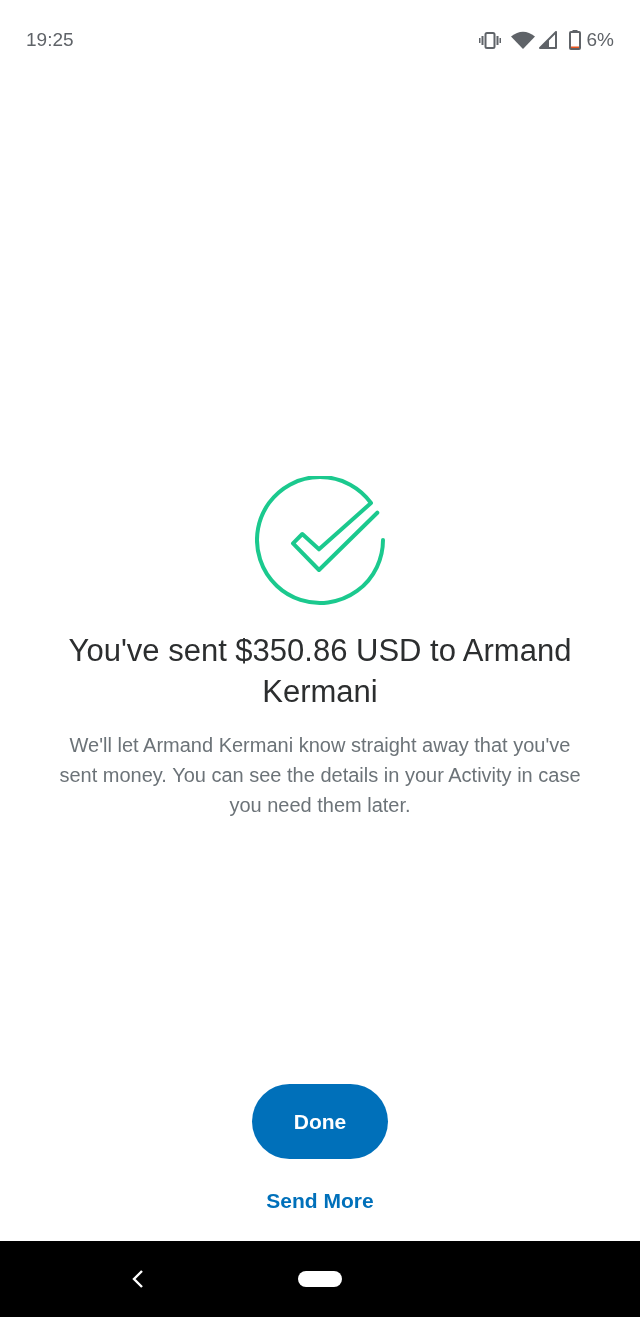  I want to click on success-check-icon, so click(320, 541).